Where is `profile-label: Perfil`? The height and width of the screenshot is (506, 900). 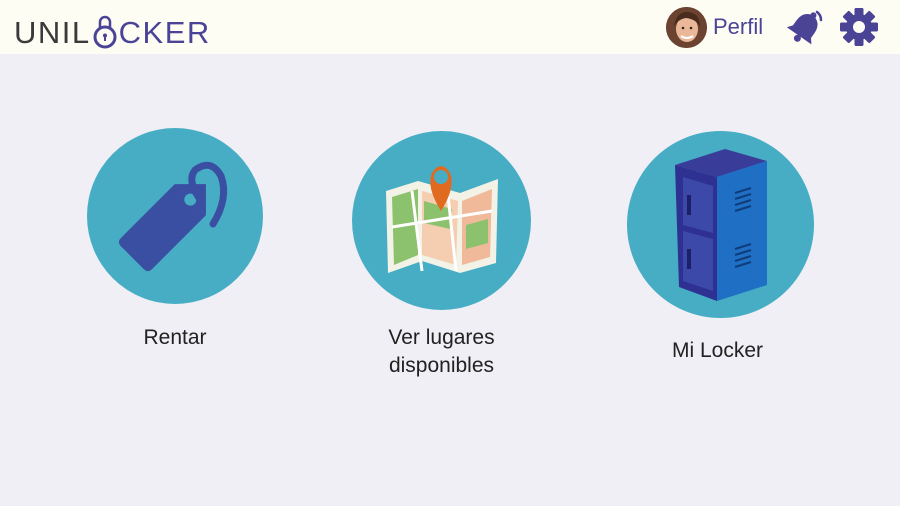 profile-label: Perfil is located at coordinates (738, 27).